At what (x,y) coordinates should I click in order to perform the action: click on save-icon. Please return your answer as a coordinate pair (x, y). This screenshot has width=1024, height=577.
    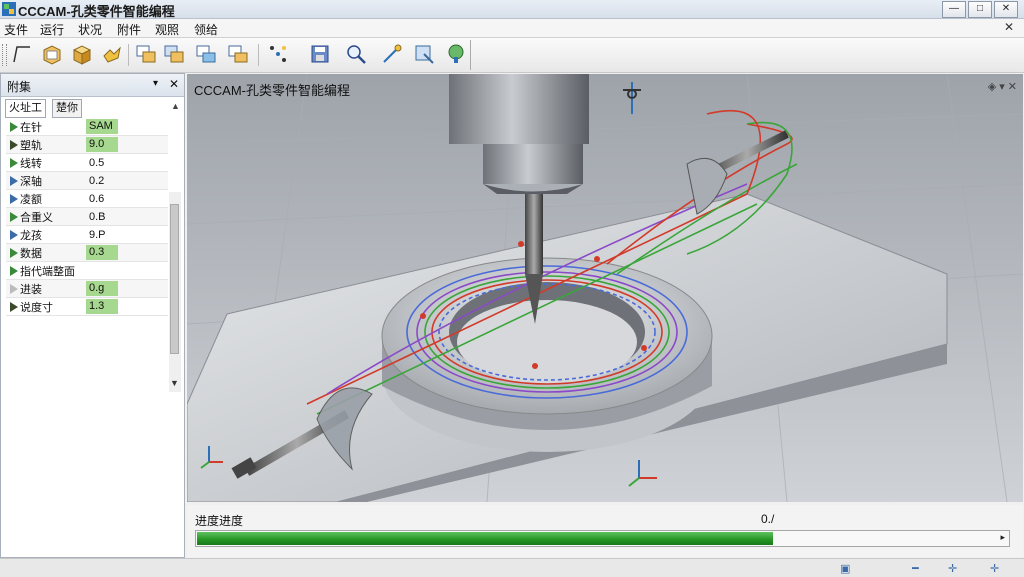
    Looking at the image, I should click on (320, 54).